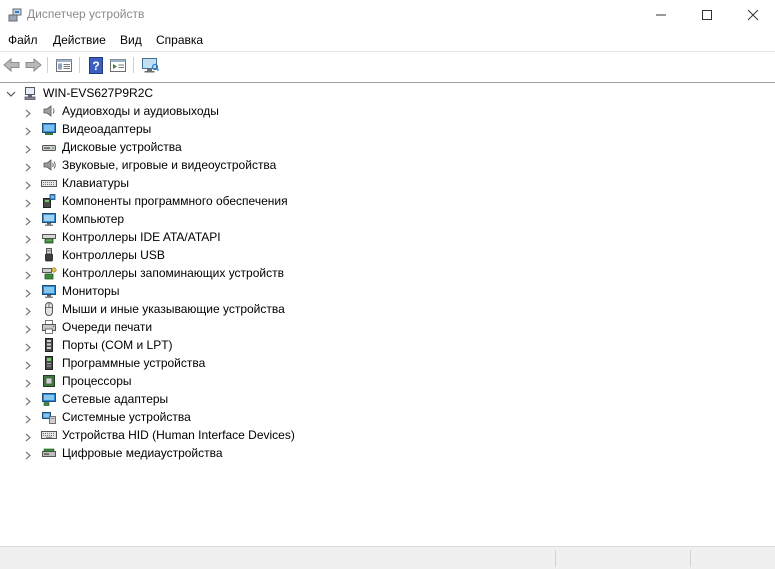 Image resolution: width=775 pixels, height=569 pixels. Describe the element at coordinates (387, 15) in the screenshot. I see `title-bar: Диспетчер устройств` at that location.